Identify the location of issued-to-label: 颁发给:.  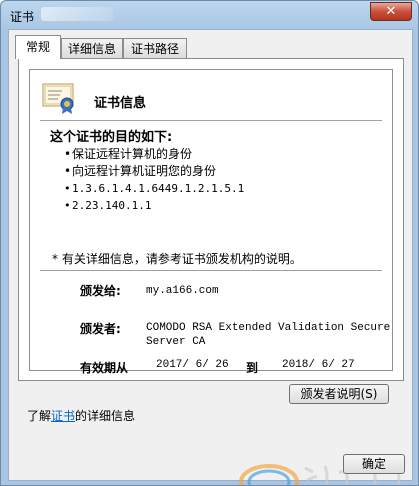
(100, 291).